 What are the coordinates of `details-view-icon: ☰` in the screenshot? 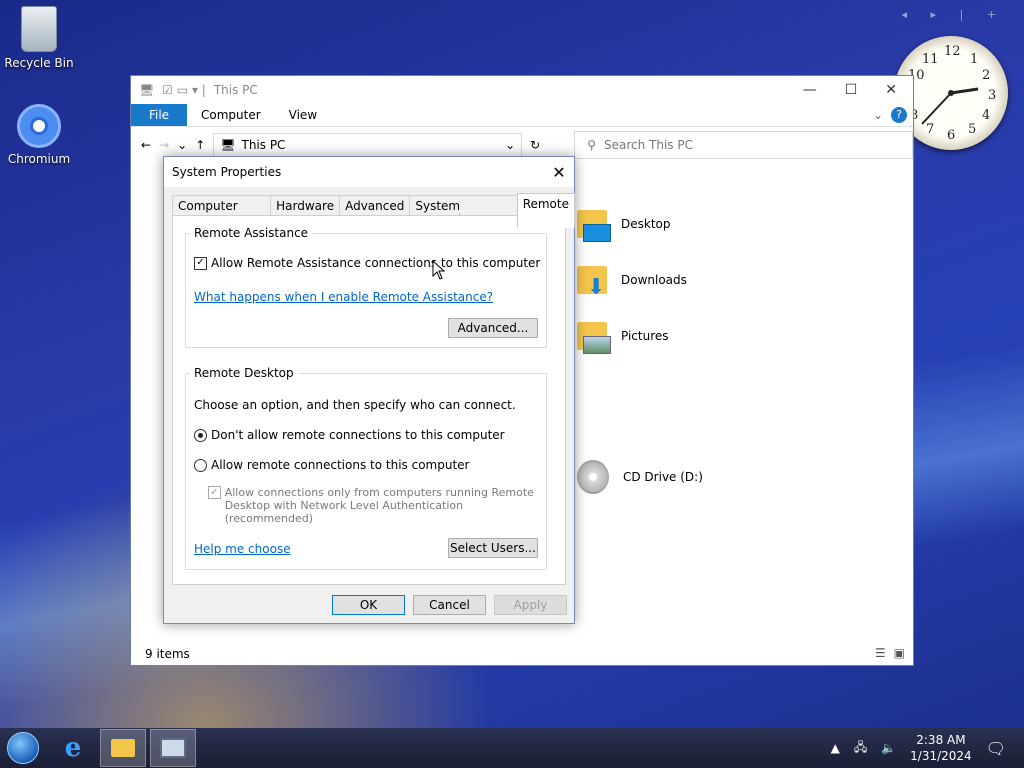 It's located at (880, 653).